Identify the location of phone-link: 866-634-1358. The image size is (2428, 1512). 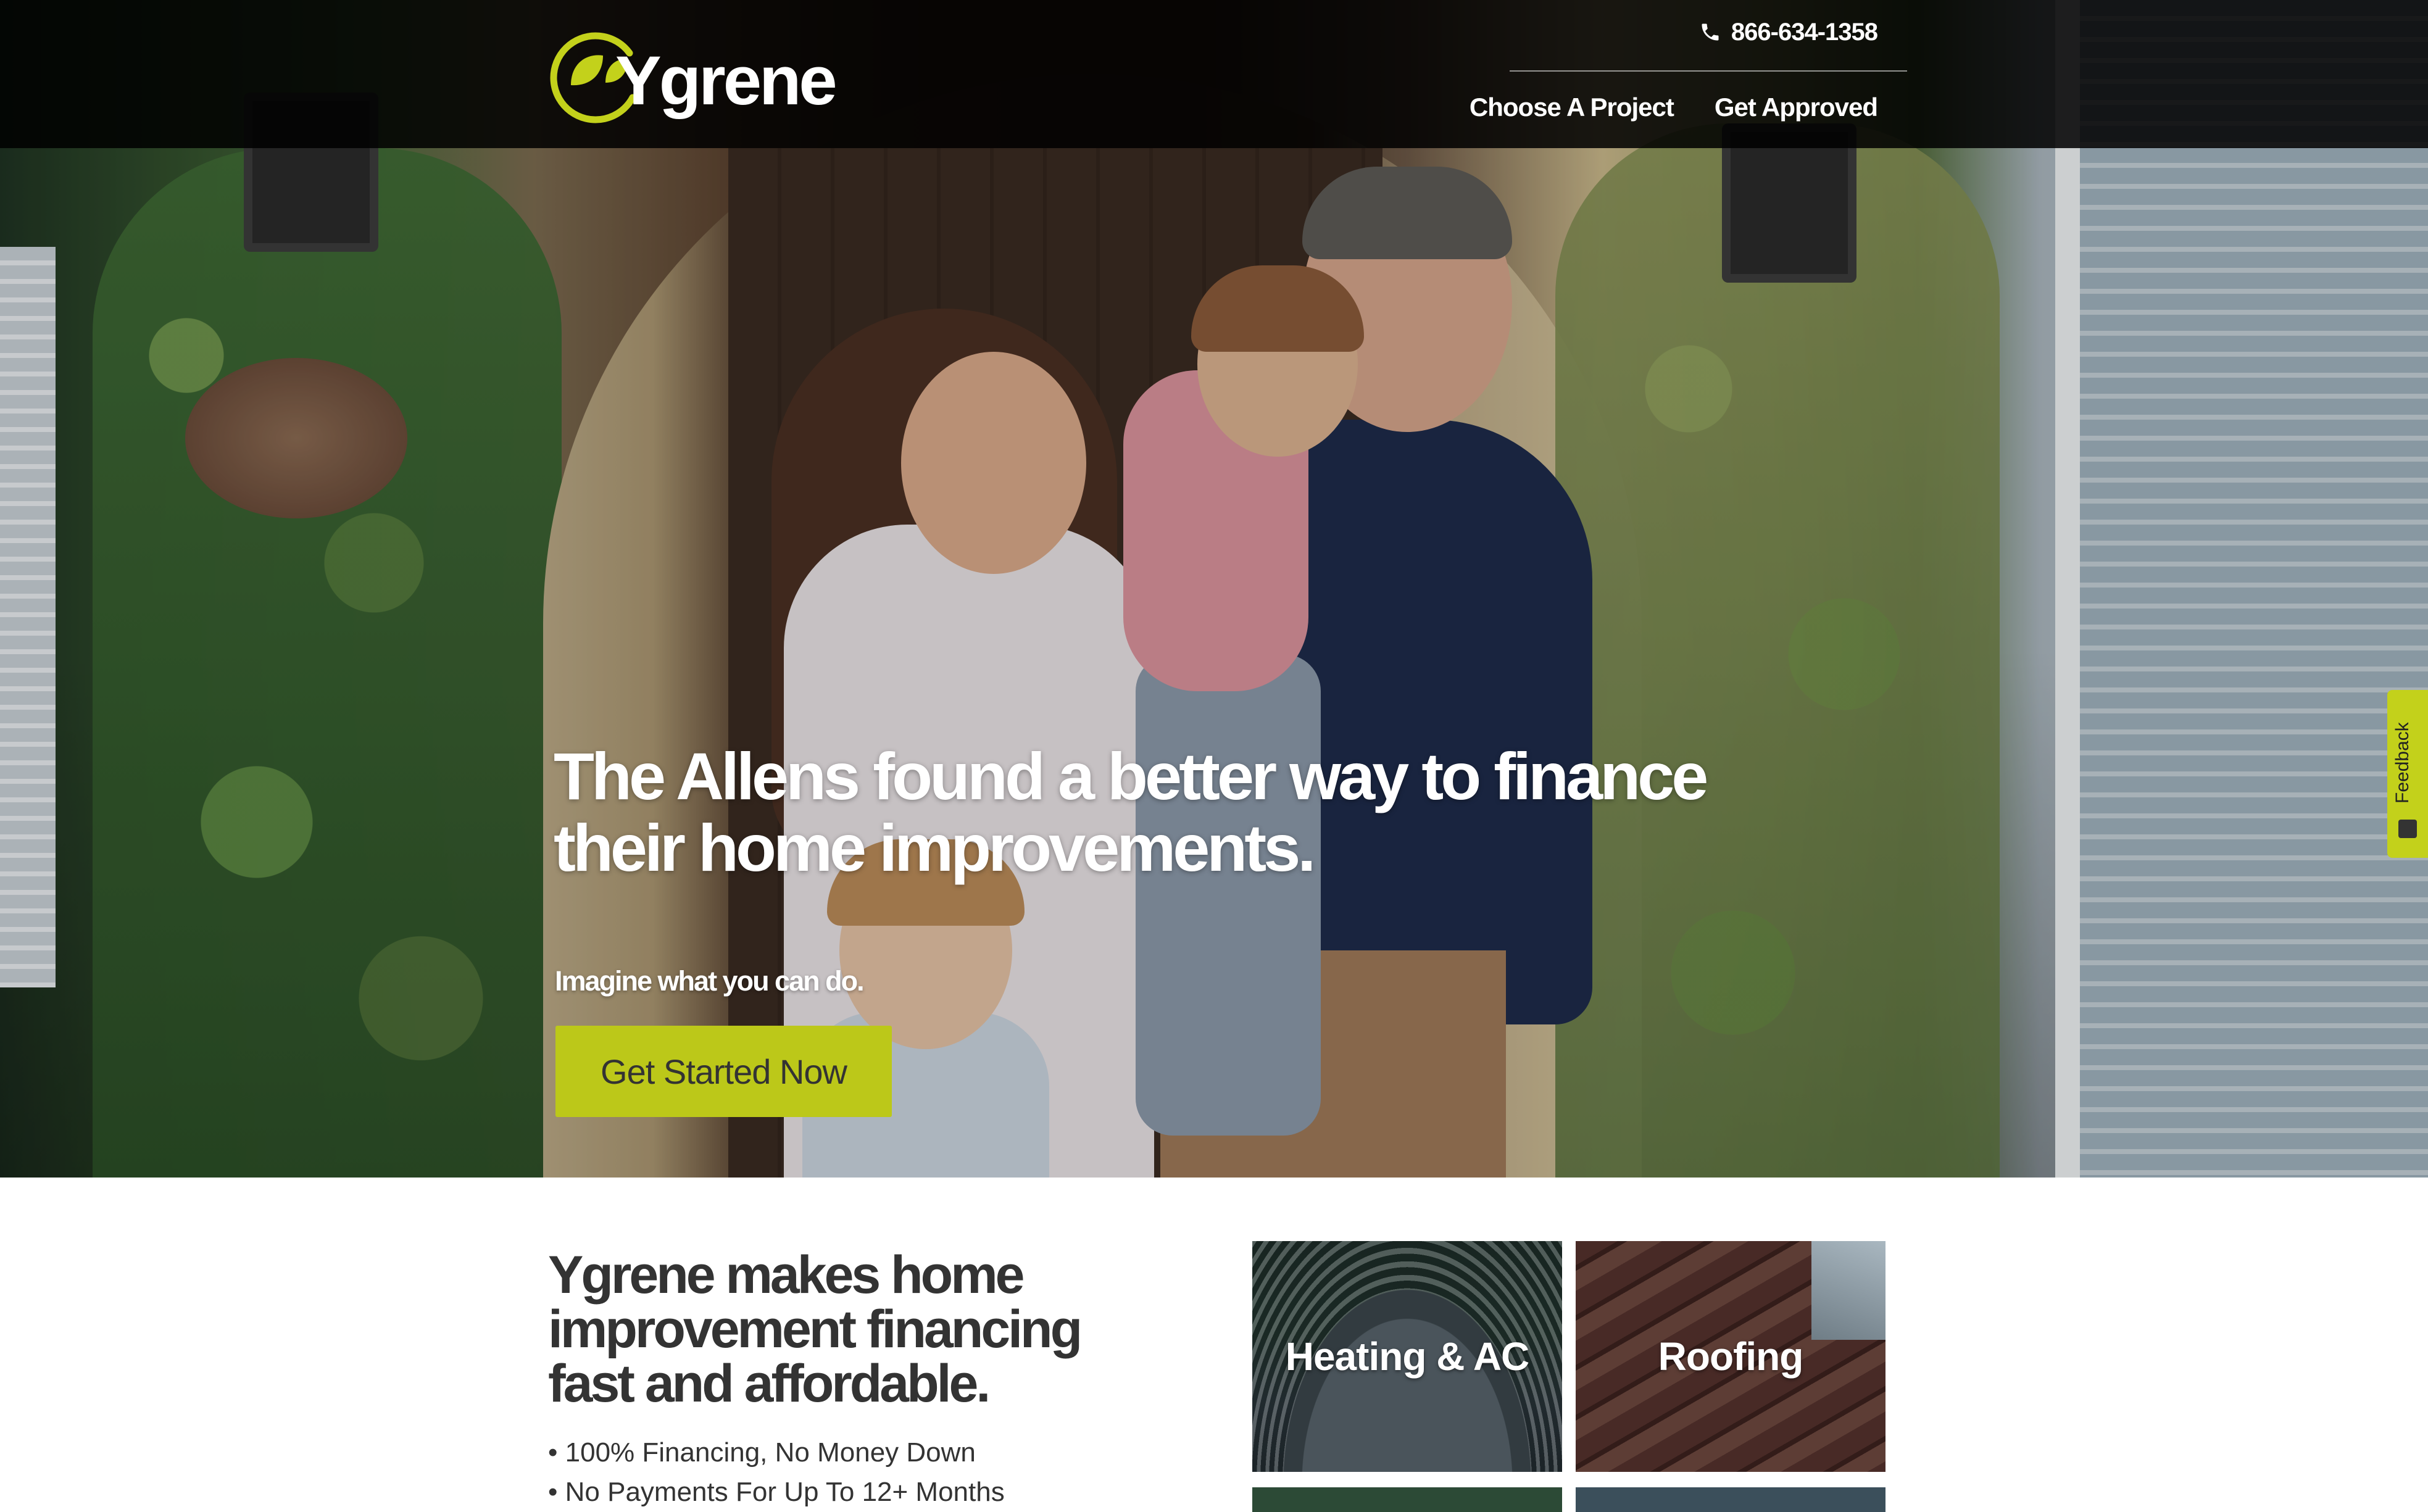
(1788, 32).